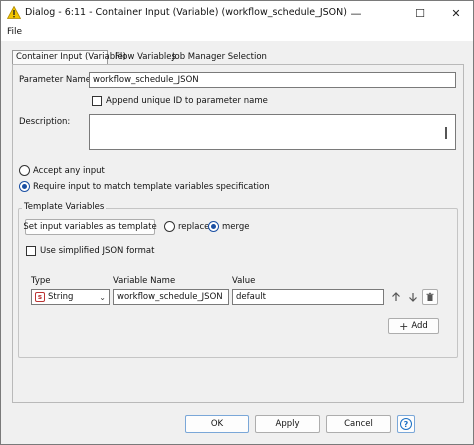  I want to click on accept-any-label: Accept any input, so click(69, 171).